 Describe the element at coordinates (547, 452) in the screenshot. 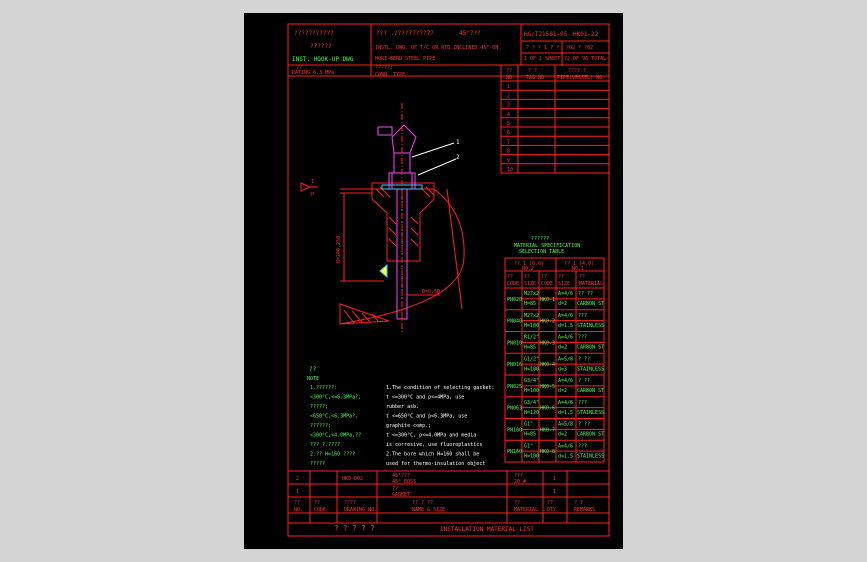

I see `mat-row-code2: HK0-8` at that location.